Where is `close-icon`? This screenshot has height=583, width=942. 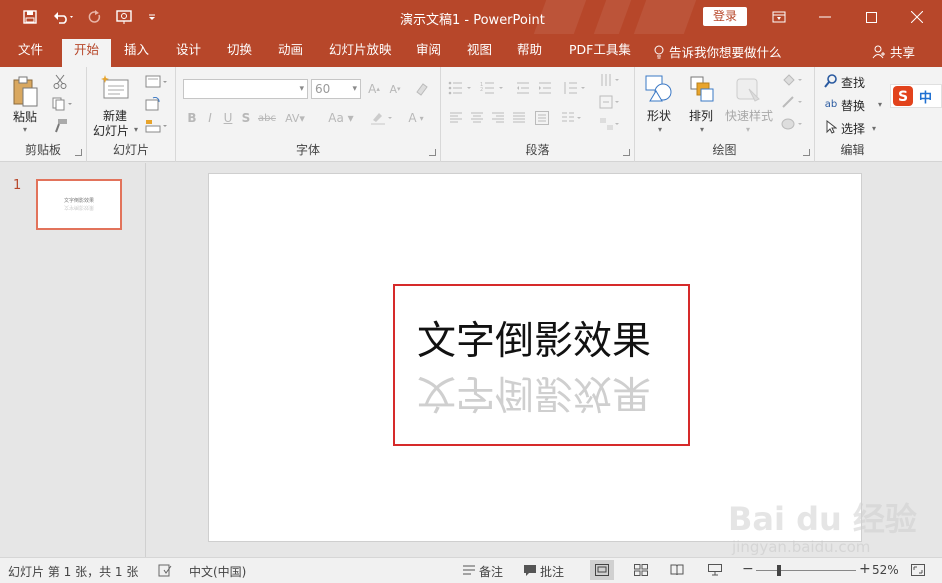
close-icon is located at coordinates (917, 17).